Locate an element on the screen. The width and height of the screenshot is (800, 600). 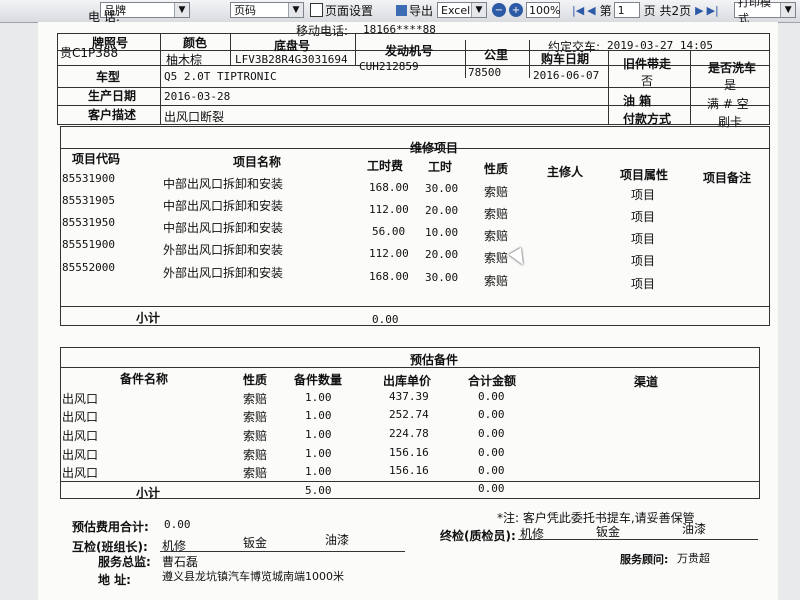
old-parts-label: 旧件带走 is located at coordinates (647, 64).